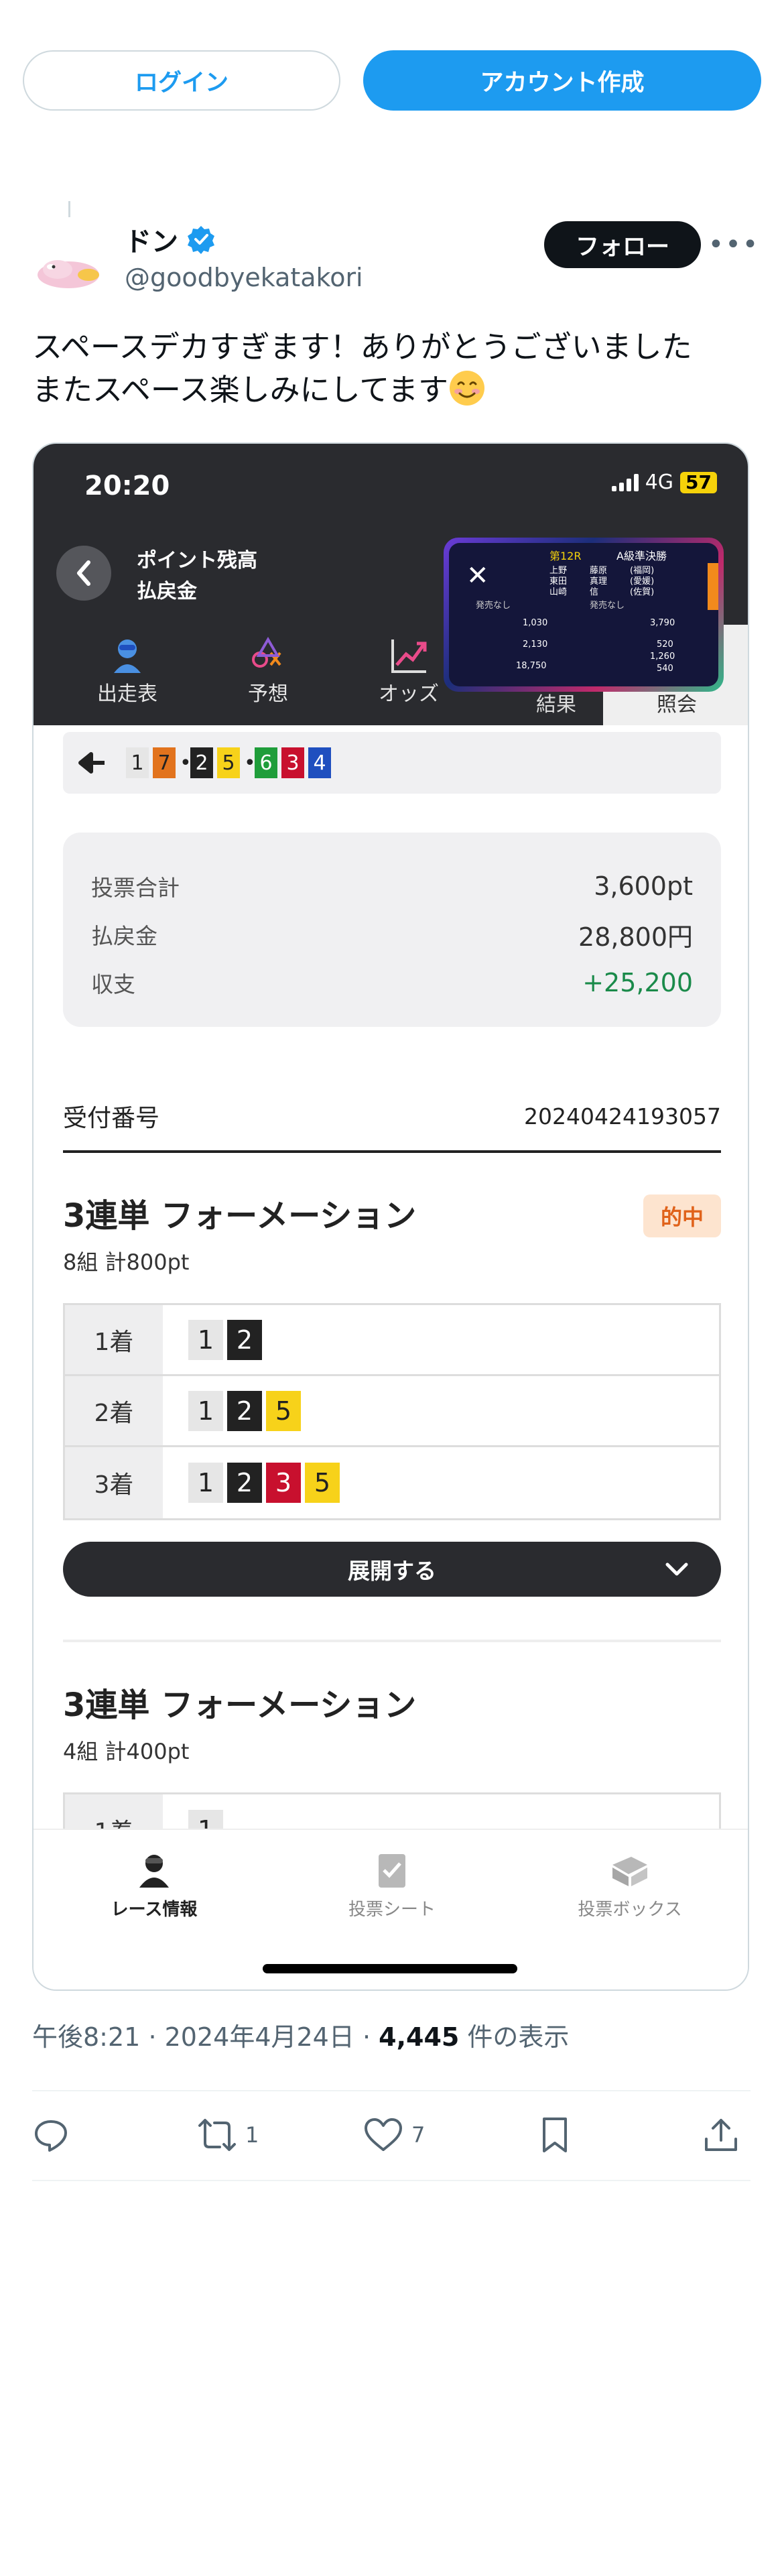  Describe the element at coordinates (283, 1483) in the screenshot. I see `boat-number: 3` at that location.